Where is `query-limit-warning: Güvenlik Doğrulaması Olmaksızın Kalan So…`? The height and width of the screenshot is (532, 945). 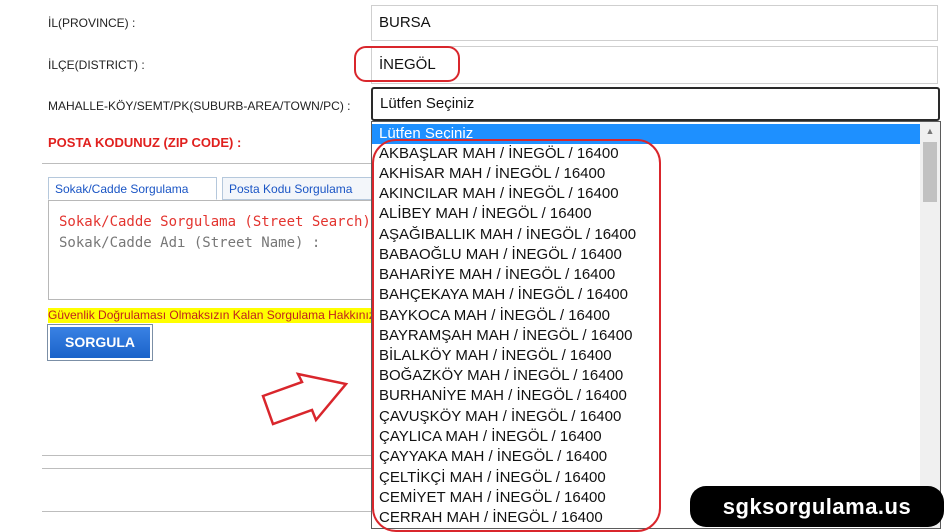
query-limit-warning: Güvenlik Doğrulaması Olmaksızın Kalan So… is located at coordinates (210, 315).